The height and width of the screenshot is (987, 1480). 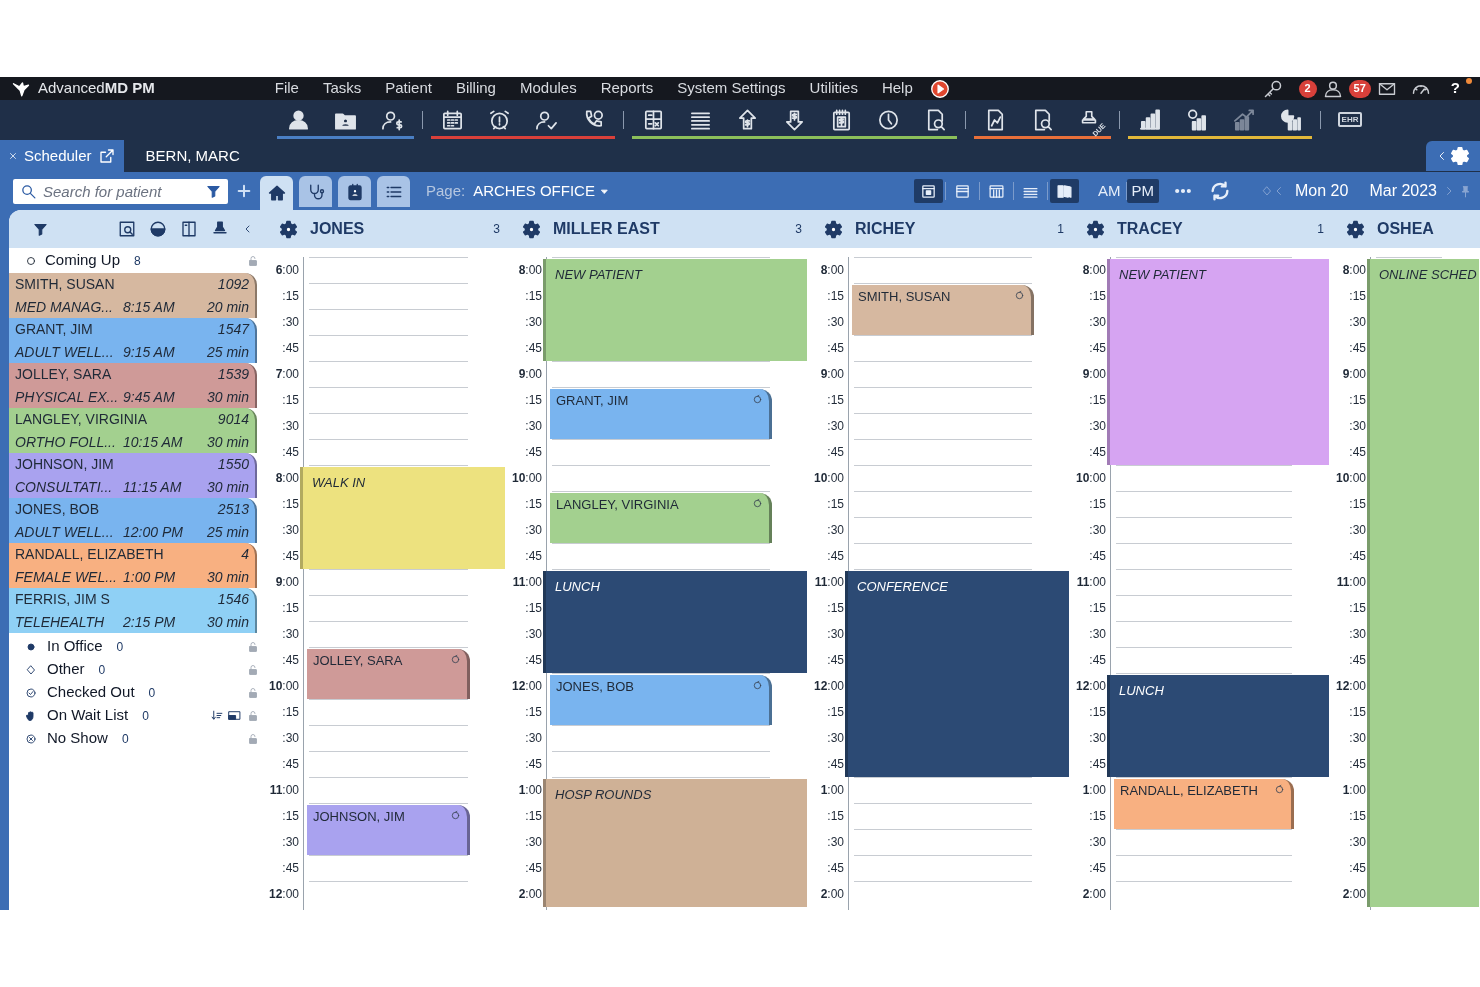 What do you see at coordinates (286, 88) in the screenshot?
I see `menu-item: File` at bounding box center [286, 88].